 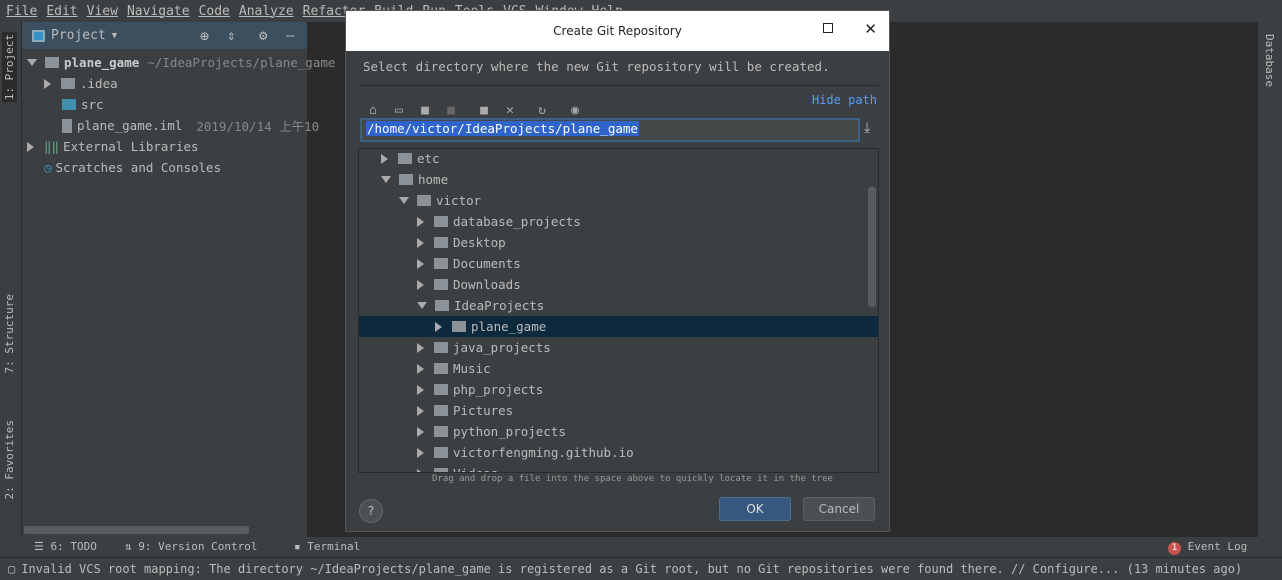 I want to click on version-control-tab: ⇅ 9: Version Control, so click(x=191, y=546).